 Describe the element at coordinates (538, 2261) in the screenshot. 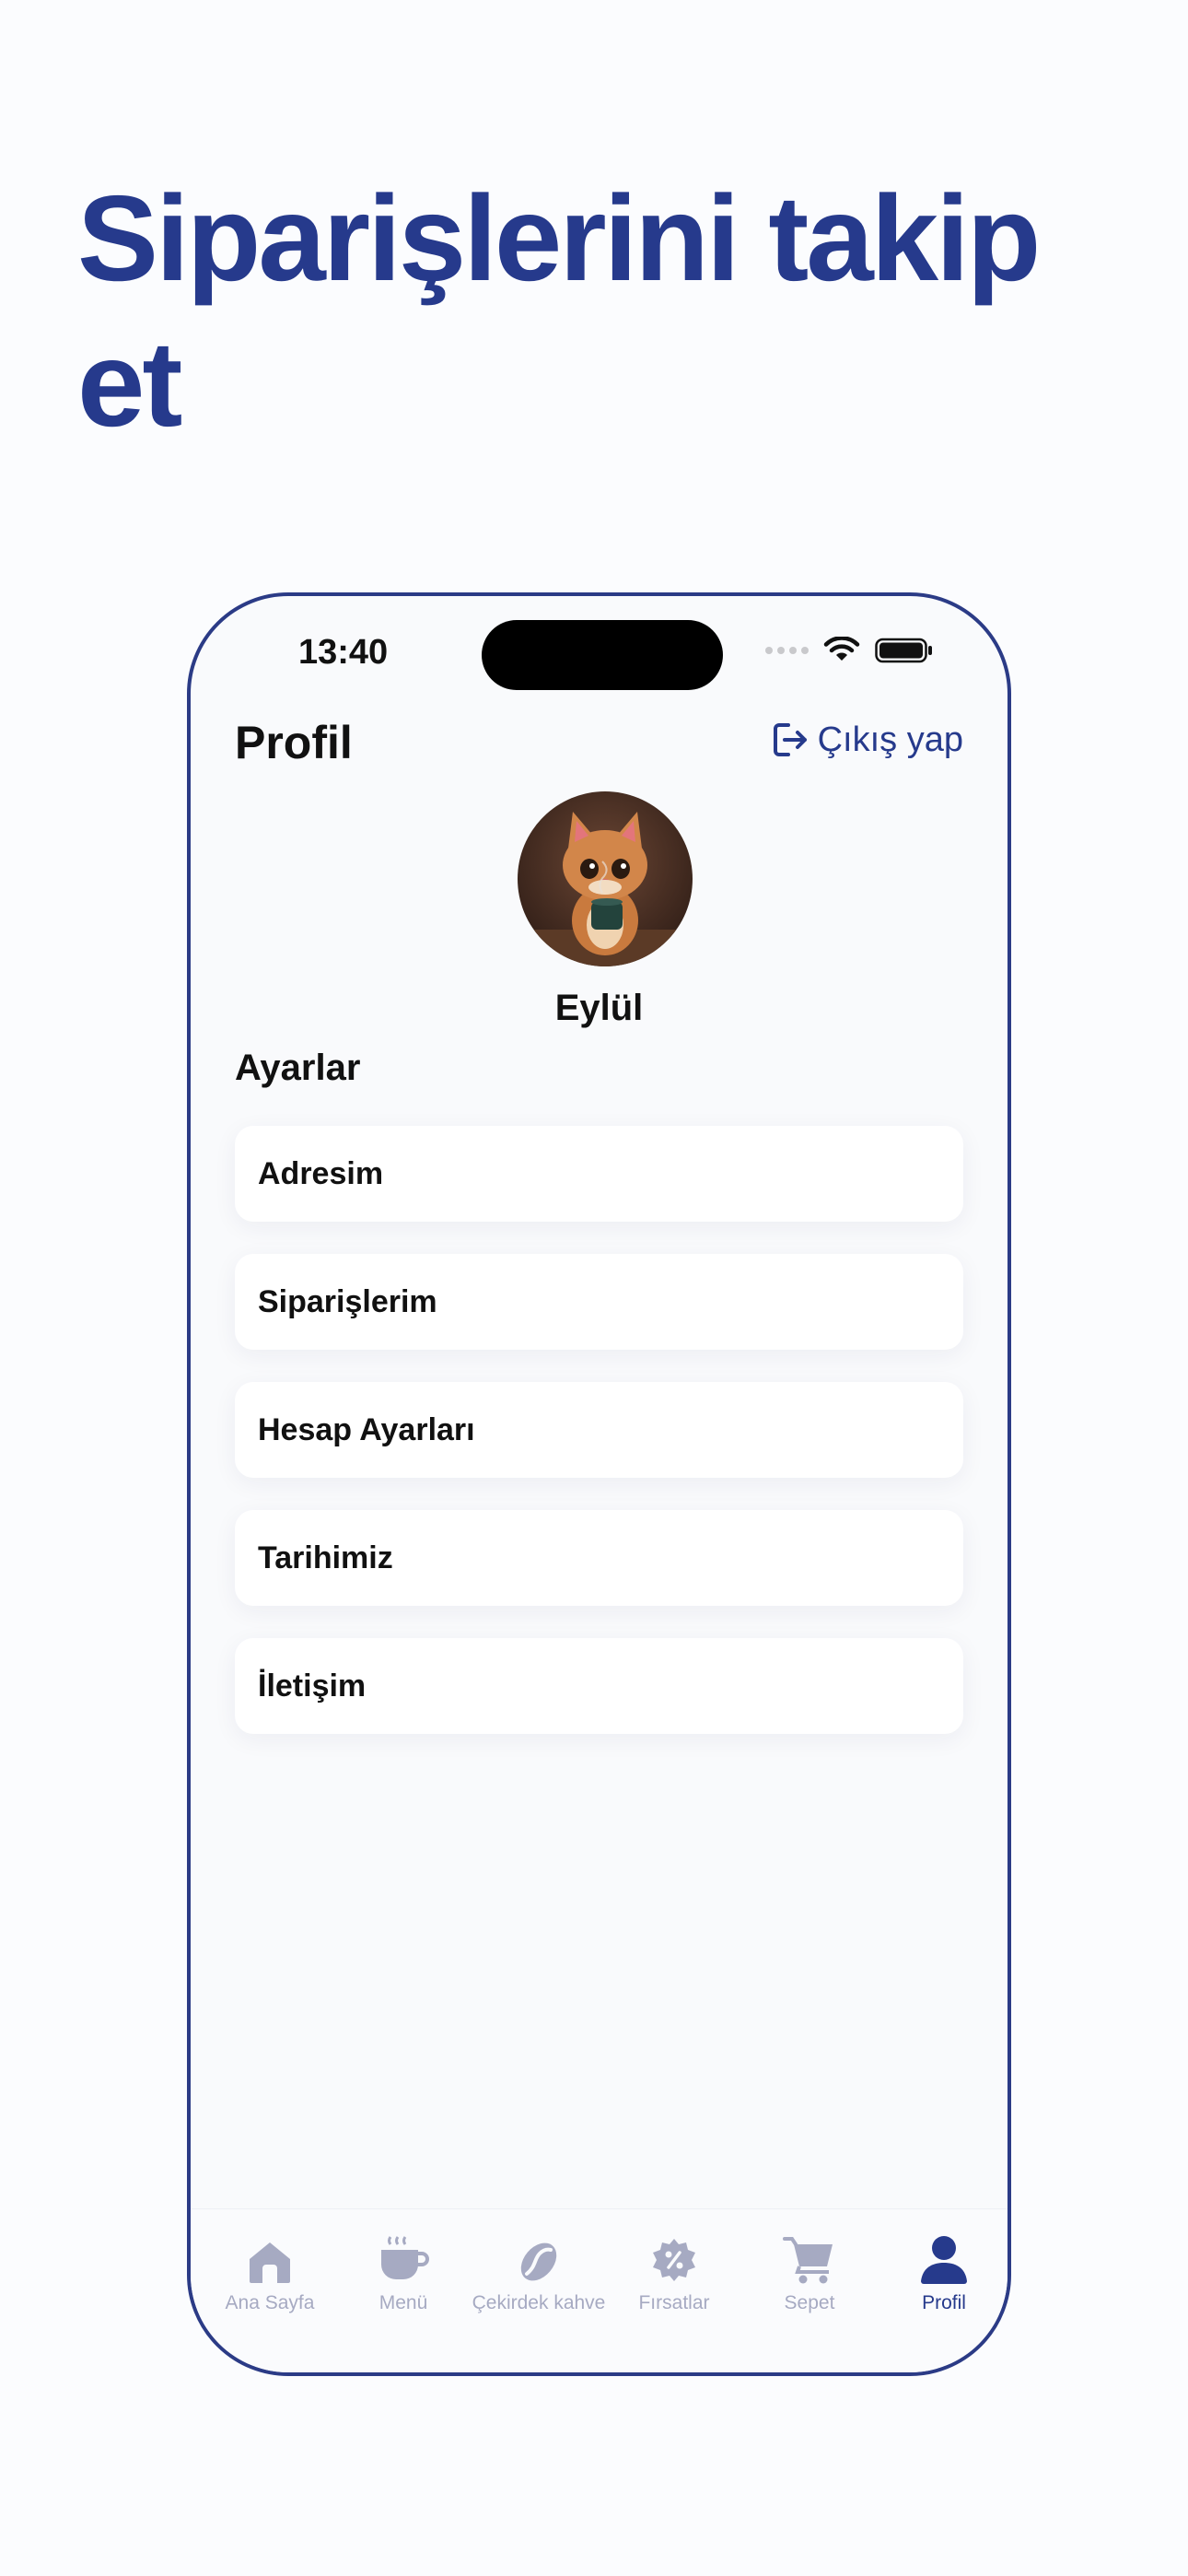

I see `coffee-bean-icon` at that location.